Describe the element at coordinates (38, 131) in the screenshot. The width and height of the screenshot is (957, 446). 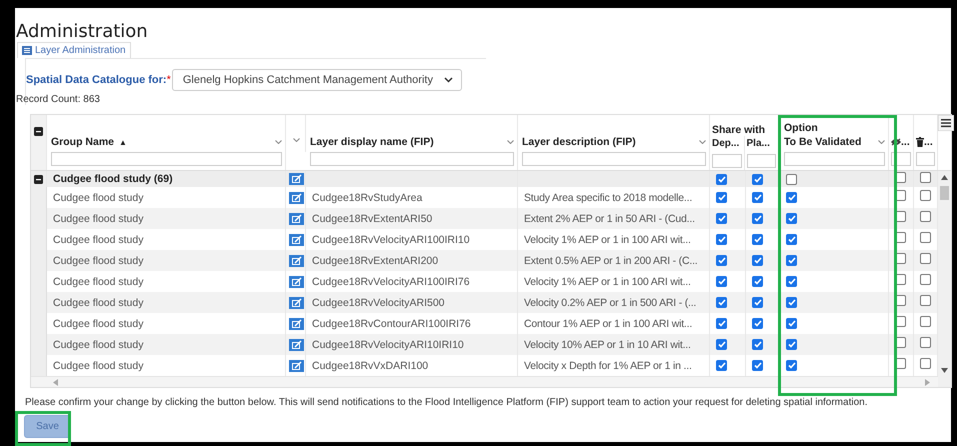
I see `collapse-all-icon` at that location.